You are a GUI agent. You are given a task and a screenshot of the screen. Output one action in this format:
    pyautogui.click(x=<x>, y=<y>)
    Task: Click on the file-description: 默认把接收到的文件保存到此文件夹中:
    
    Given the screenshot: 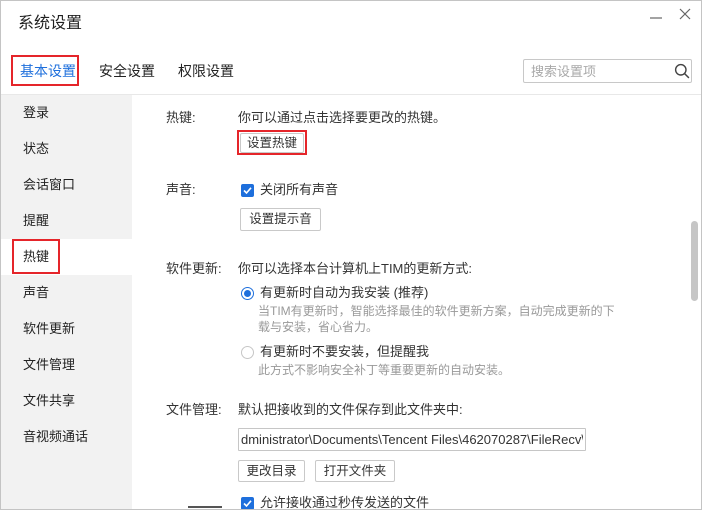 What is the action you would take?
    pyautogui.click(x=350, y=409)
    